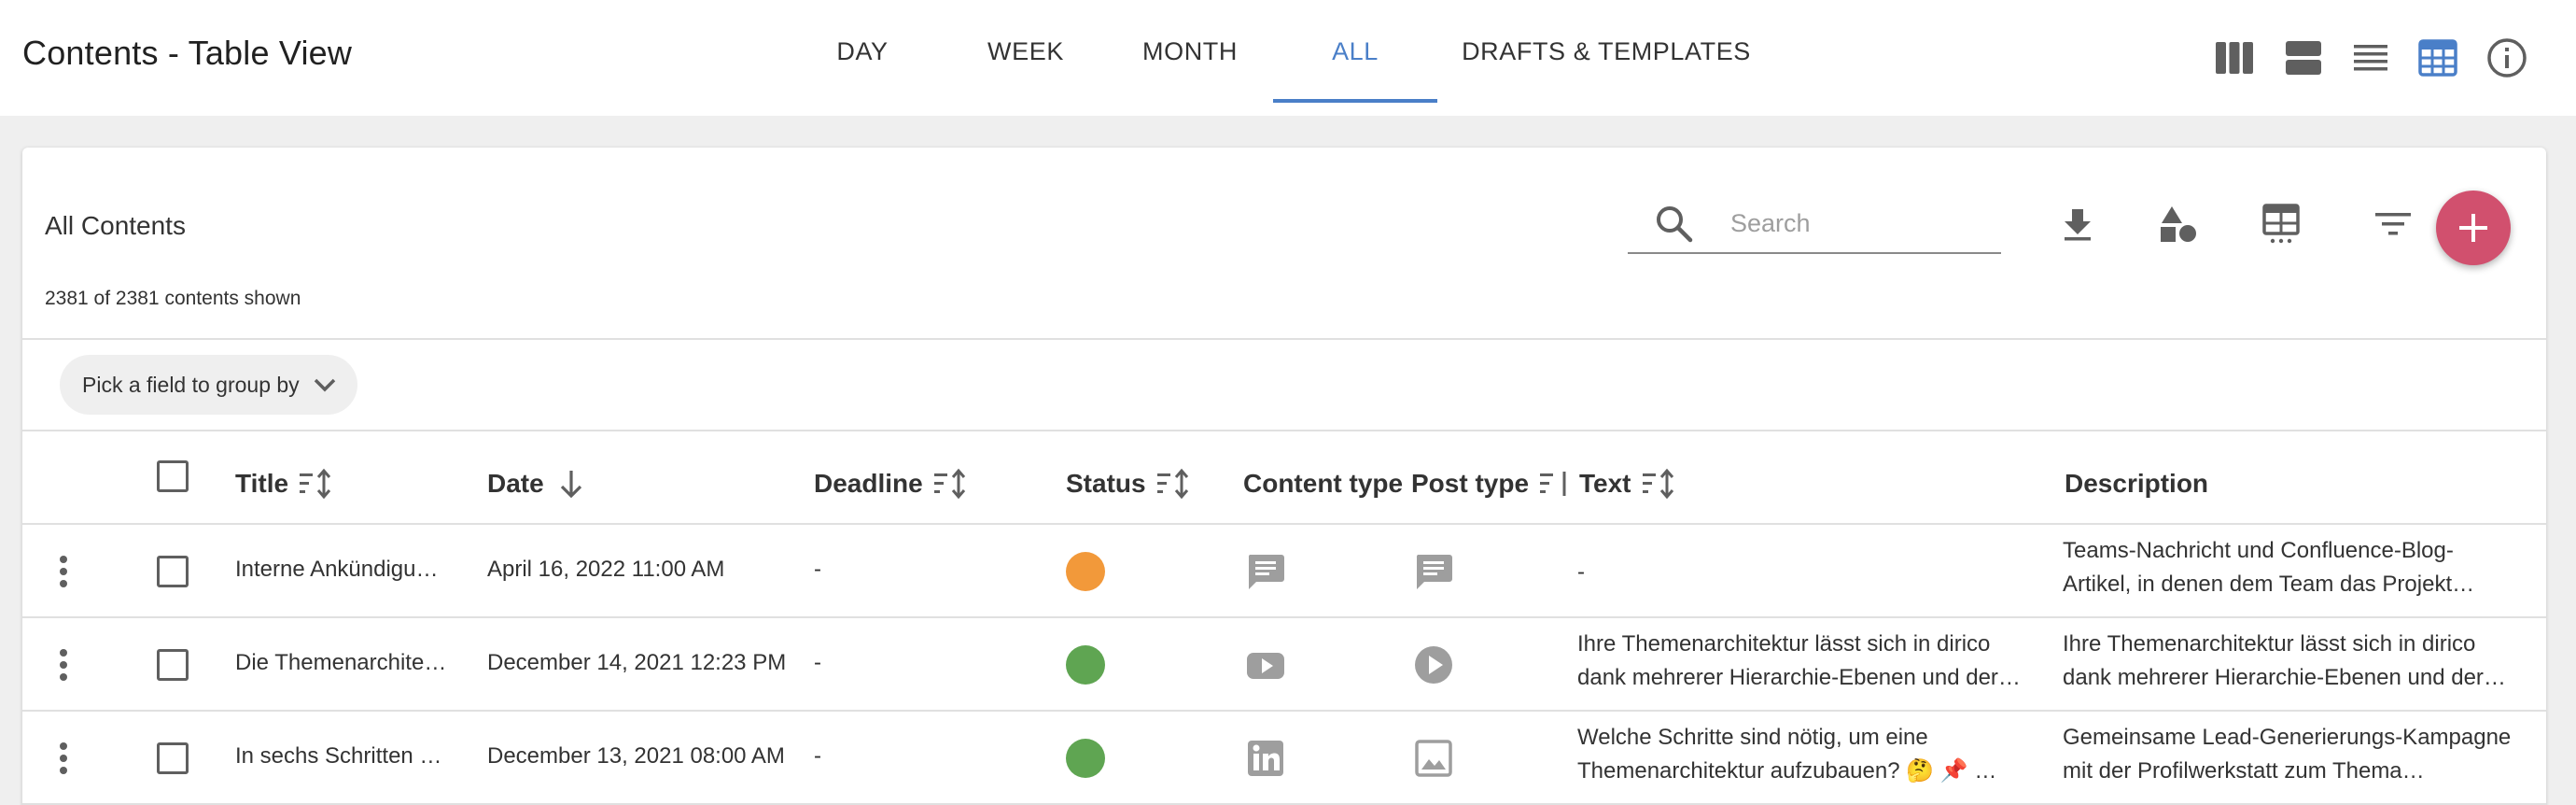 This screenshot has width=2576, height=805. Describe the element at coordinates (1265, 666) in the screenshot. I see `youtube-icon` at that location.